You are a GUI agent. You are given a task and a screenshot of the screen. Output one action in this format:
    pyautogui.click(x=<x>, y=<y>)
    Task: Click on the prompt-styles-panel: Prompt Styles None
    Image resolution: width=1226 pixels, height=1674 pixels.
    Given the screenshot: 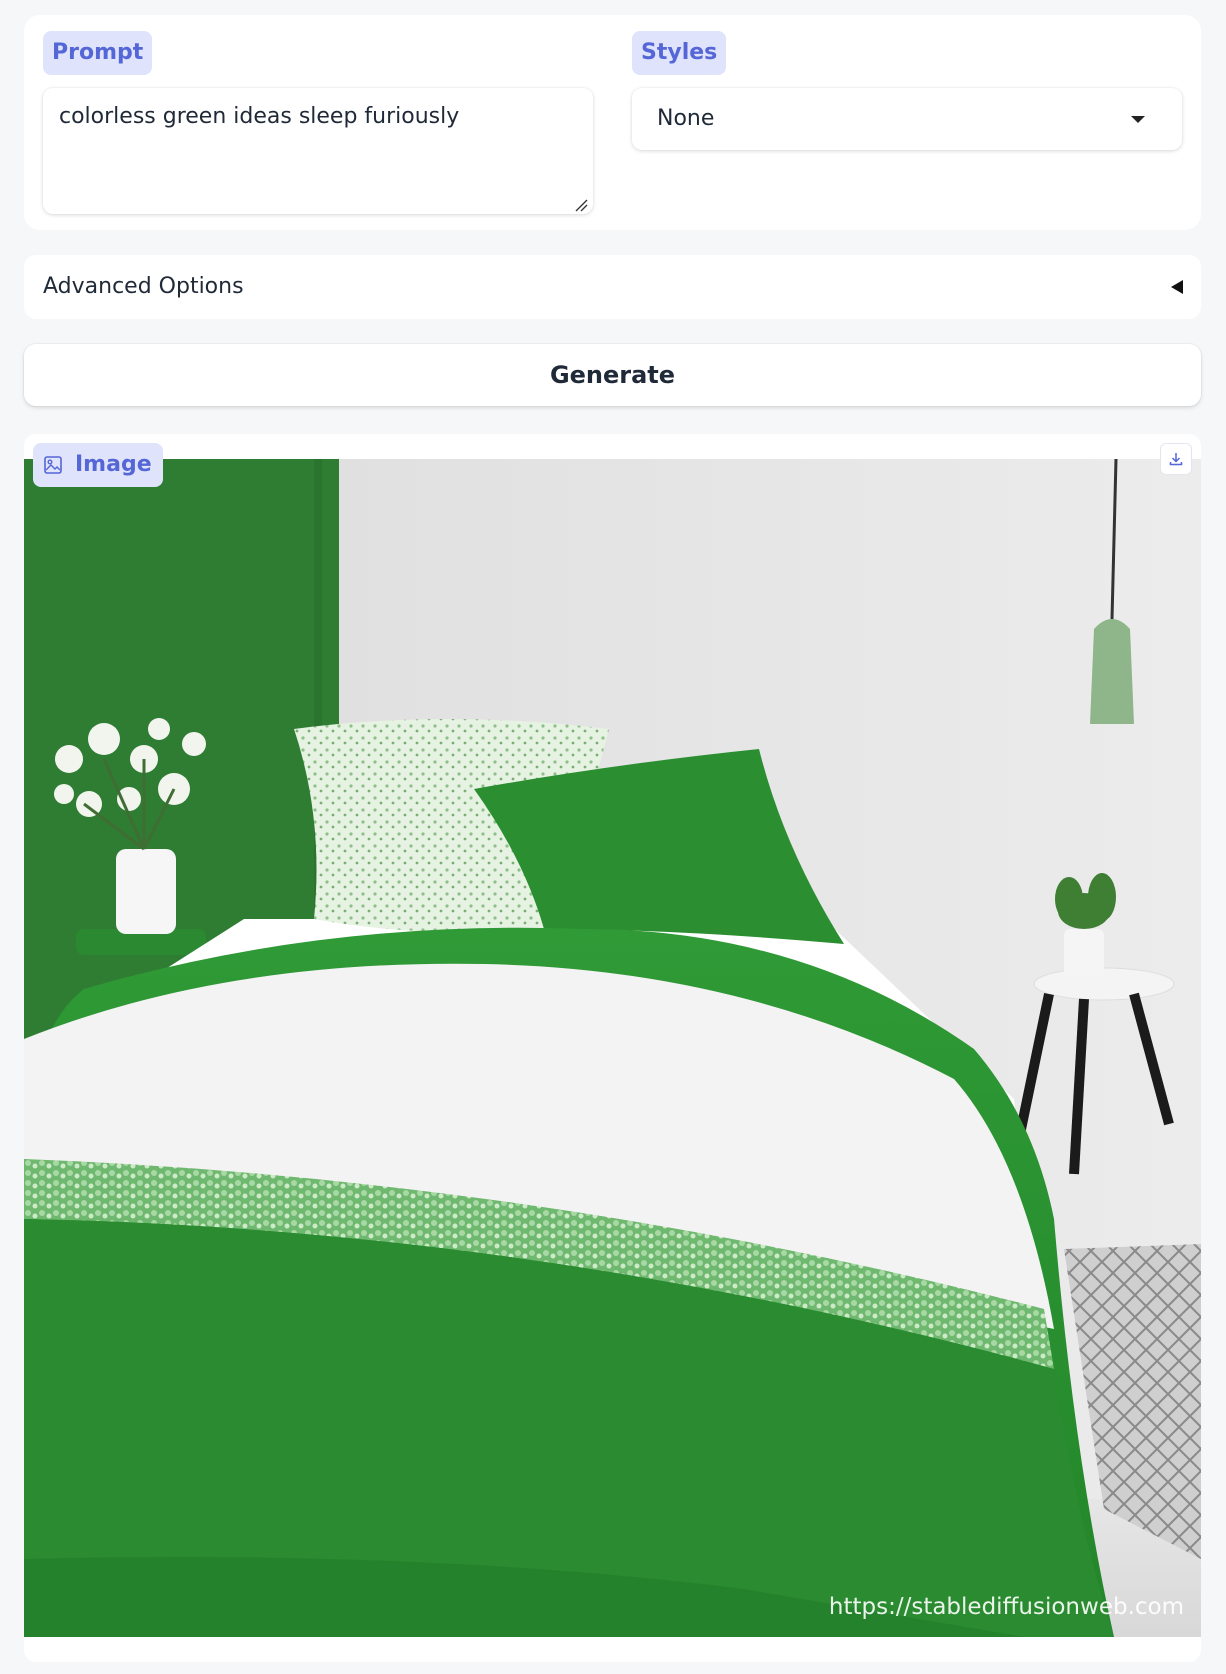 What is the action you would take?
    pyautogui.click(x=612, y=122)
    